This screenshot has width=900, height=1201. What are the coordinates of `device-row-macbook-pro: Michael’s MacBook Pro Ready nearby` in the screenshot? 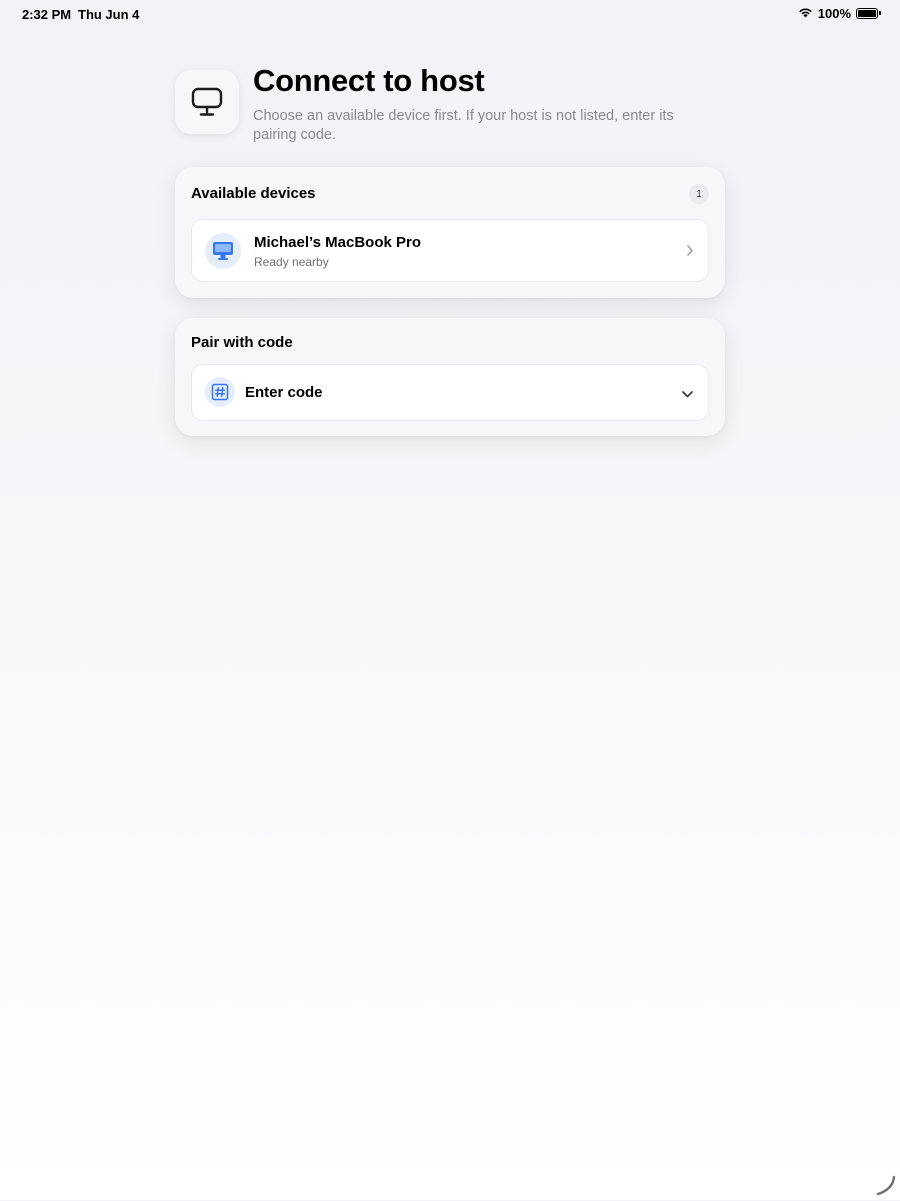 It's located at (450, 250).